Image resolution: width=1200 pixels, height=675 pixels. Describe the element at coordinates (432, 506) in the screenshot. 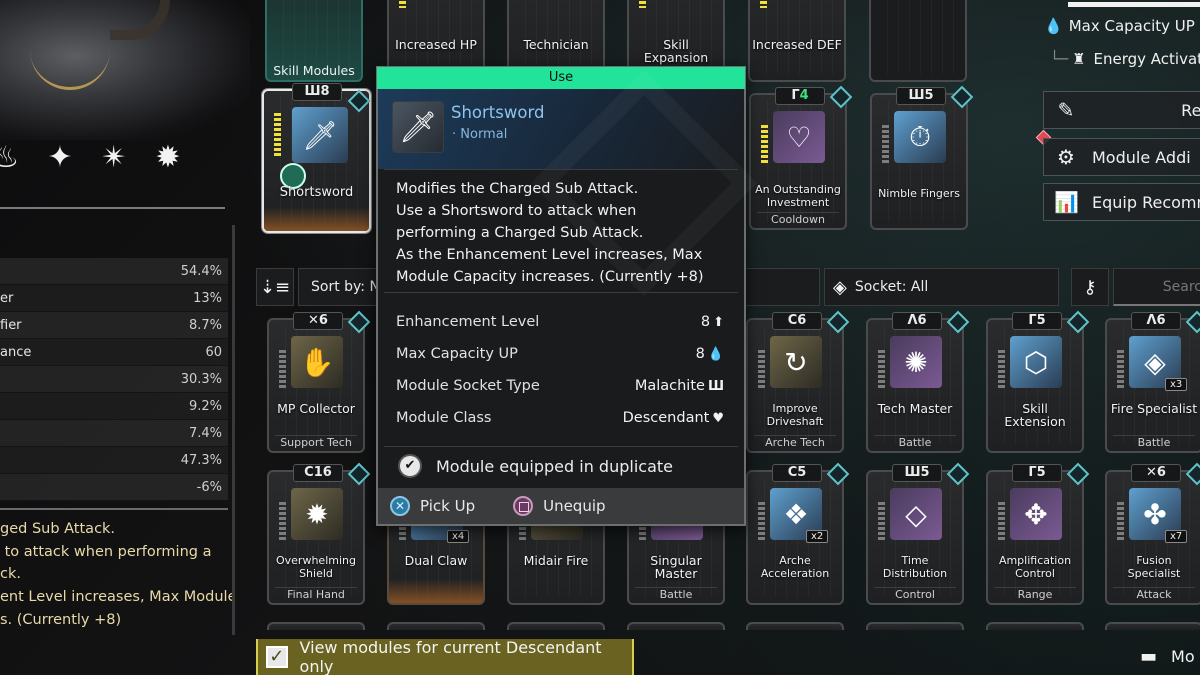

I see `pick-up-action: ✕ Pick Up` at that location.